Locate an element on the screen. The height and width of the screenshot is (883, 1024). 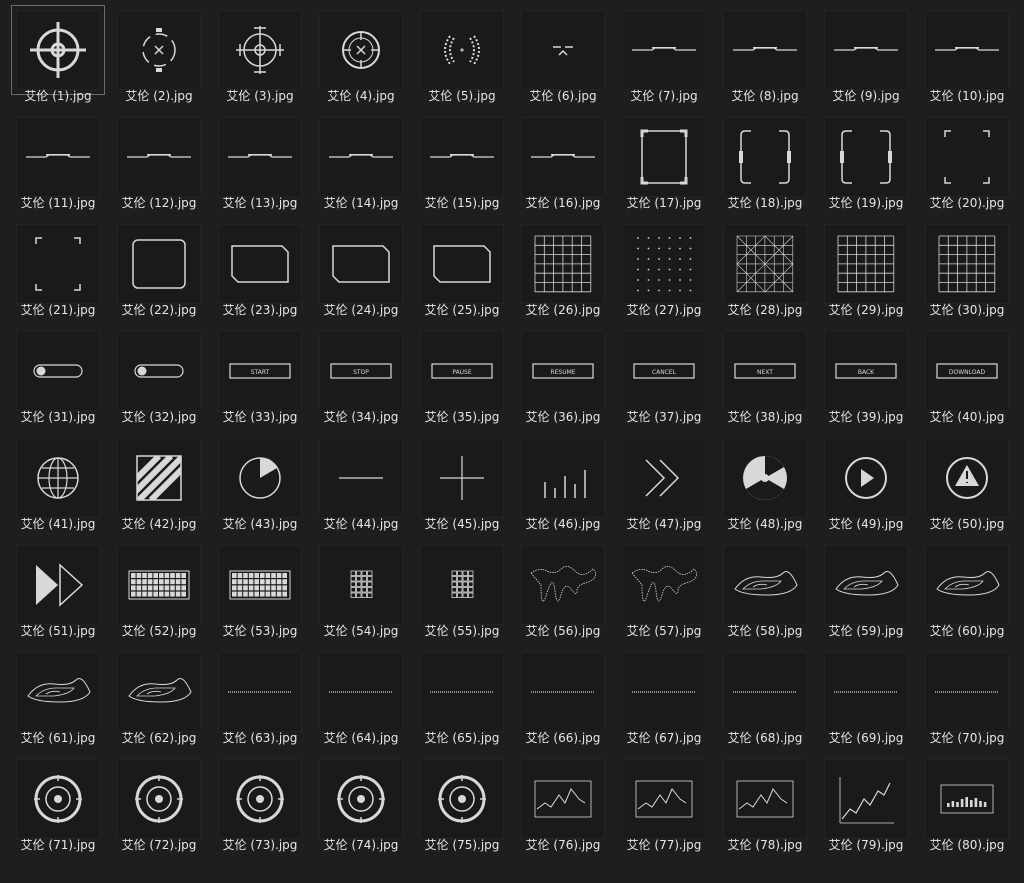
file-thumbnail: START is located at coordinates (260, 371).